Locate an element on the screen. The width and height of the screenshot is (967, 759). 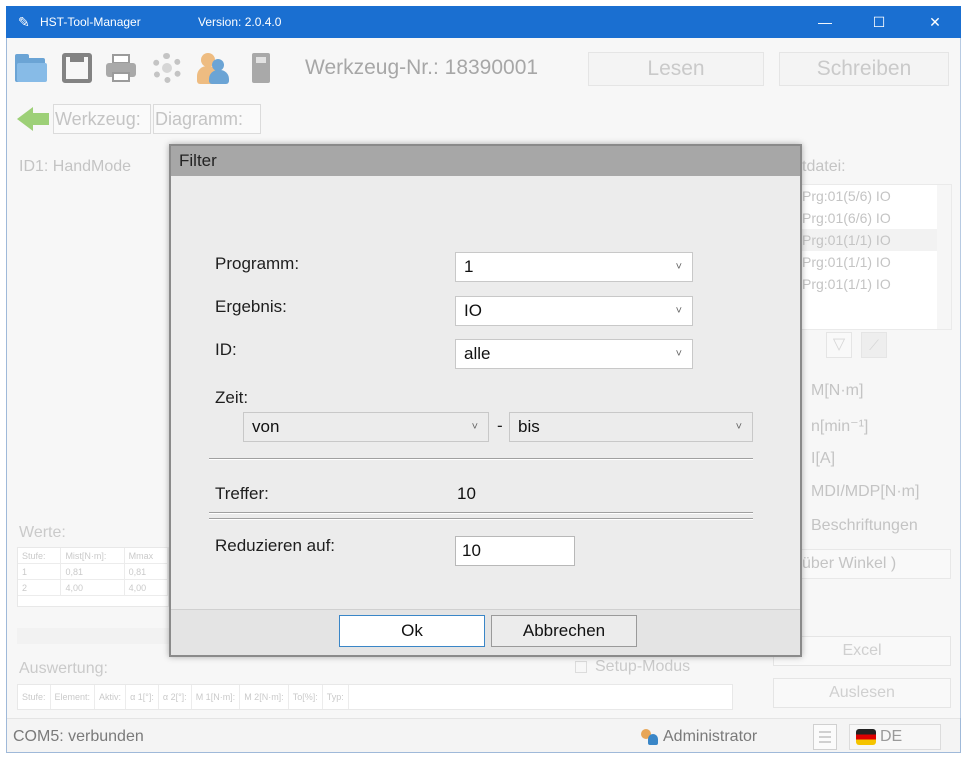
id-filter-label: ID: is located at coordinates (226, 349).